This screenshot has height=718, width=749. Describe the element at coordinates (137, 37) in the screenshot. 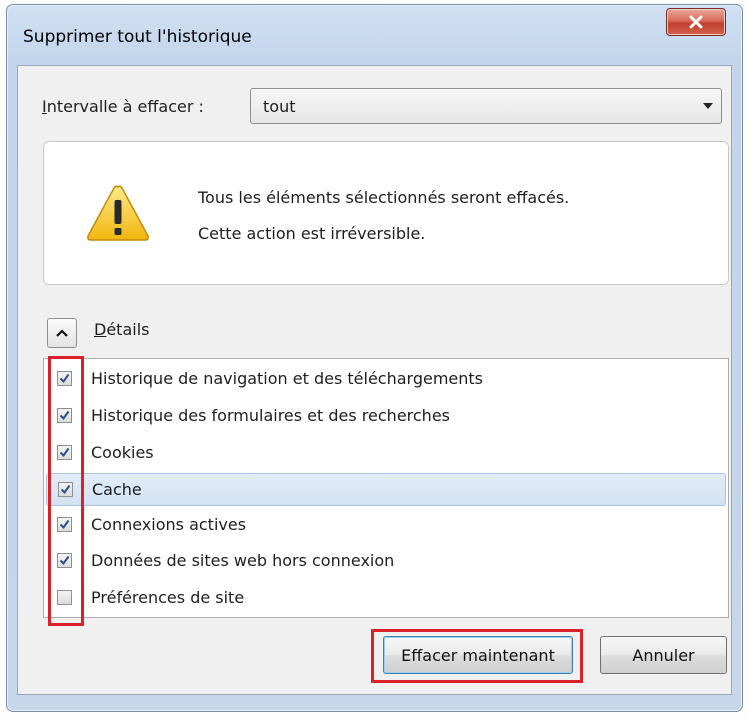

I see `window-title: Supprimer tout l'historique` at that location.